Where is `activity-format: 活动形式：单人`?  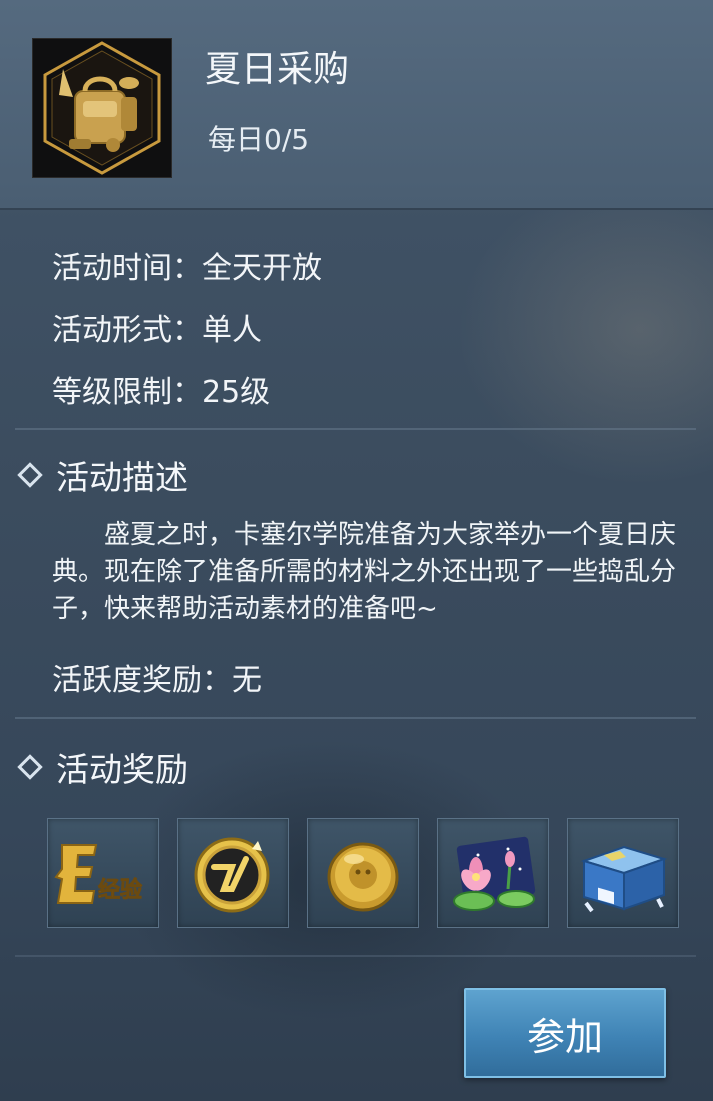
activity-format: 活动形式：单人 is located at coordinates (157, 330).